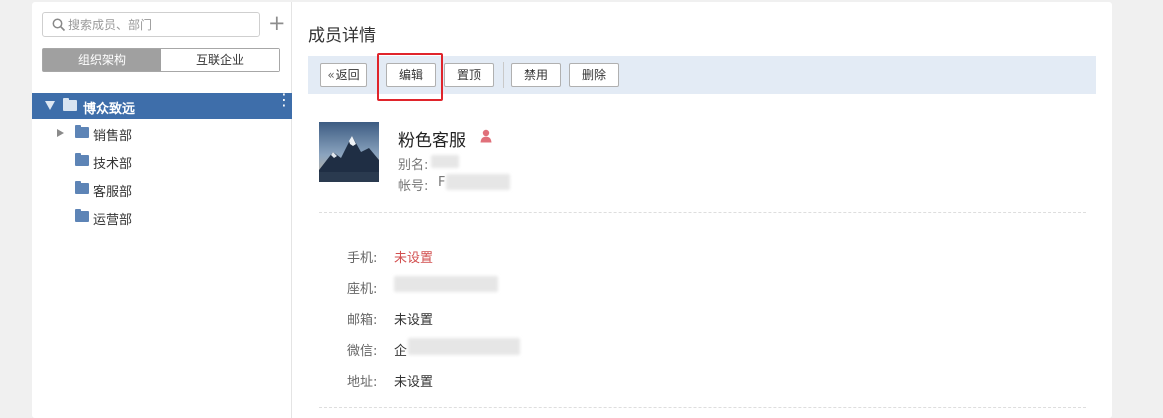 This screenshot has width=1163, height=418. I want to click on back-button: «返回, so click(343, 75).